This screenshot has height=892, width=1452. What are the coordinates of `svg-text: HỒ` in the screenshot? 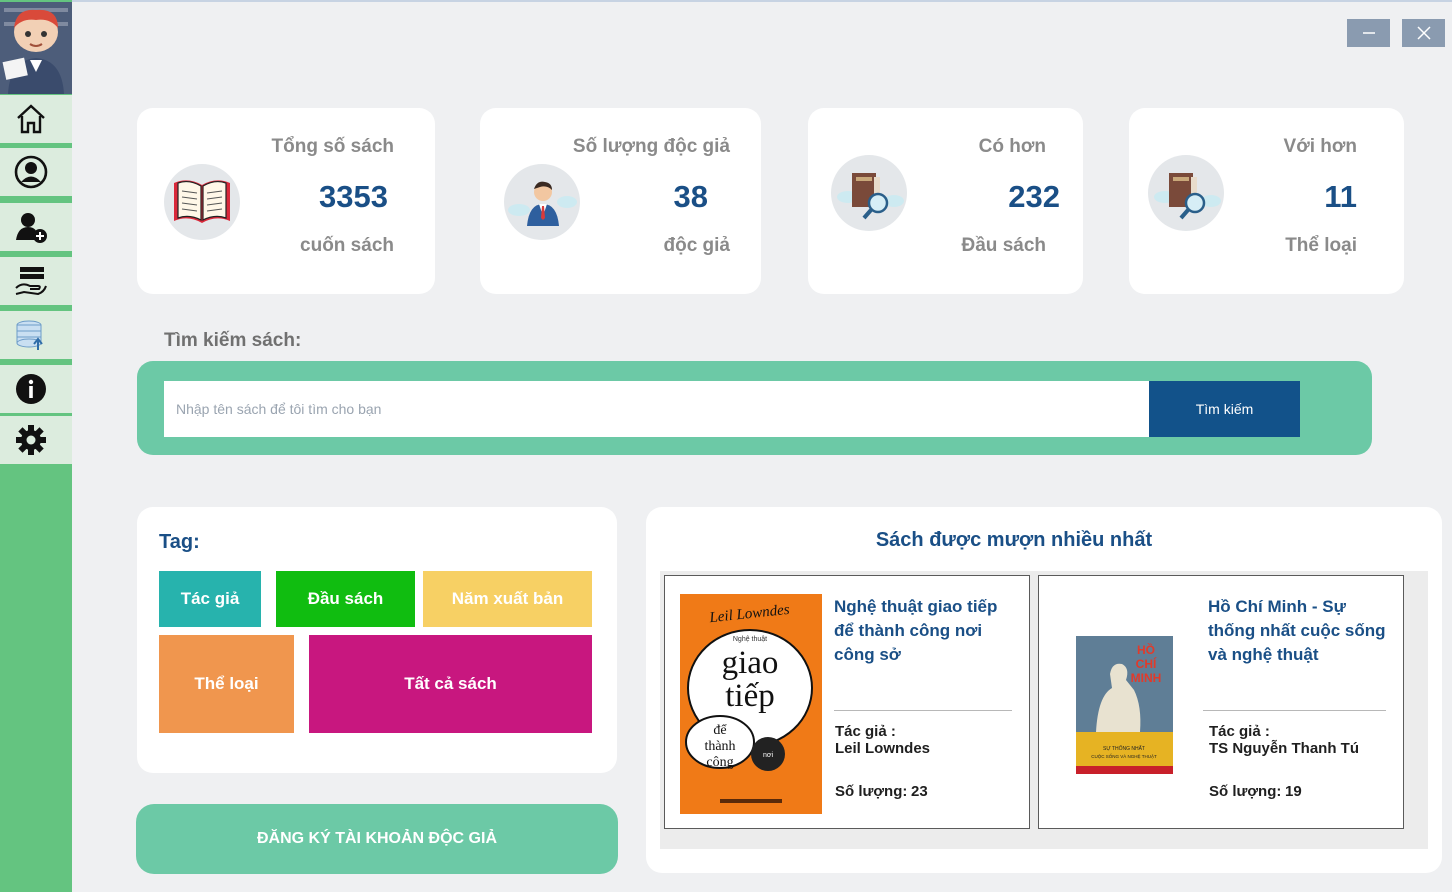 It's located at (1146, 649).